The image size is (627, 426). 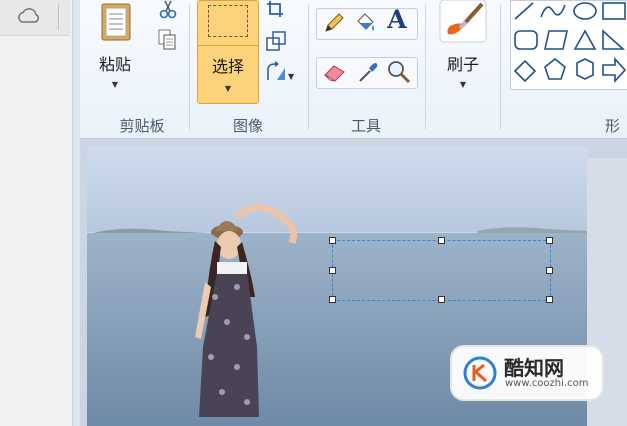 What do you see at coordinates (613, 126) in the screenshot?
I see `shapes-group-label: 形` at bounding box center [613, 126].